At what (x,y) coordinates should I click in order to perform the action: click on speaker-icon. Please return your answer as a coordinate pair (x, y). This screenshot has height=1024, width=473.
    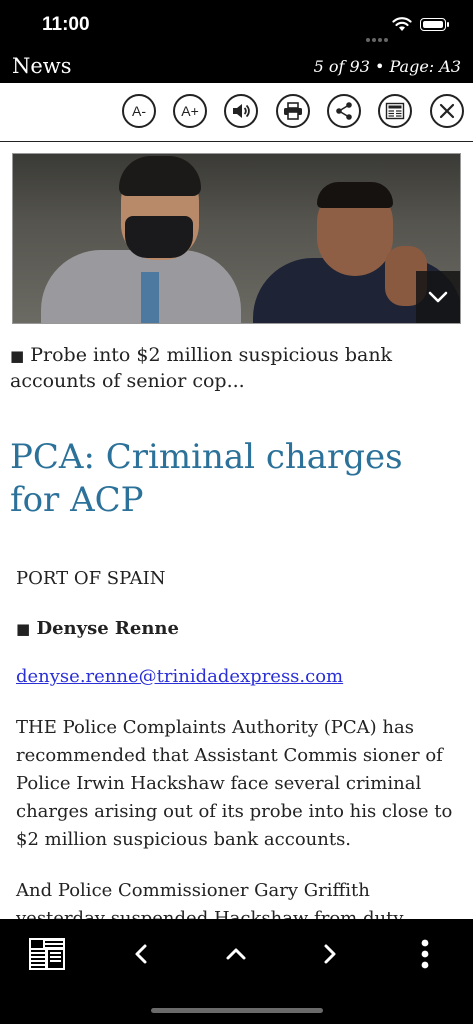
    Looking at the image, I should click on (241, 111).